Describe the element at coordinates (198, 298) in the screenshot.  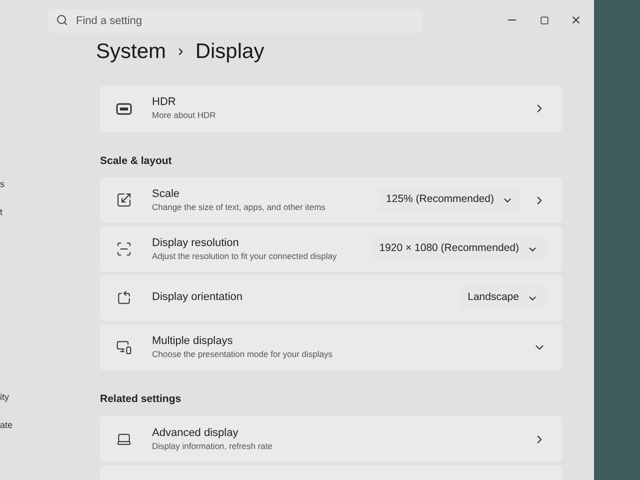
I see `card-title: Display orientation` at that location.